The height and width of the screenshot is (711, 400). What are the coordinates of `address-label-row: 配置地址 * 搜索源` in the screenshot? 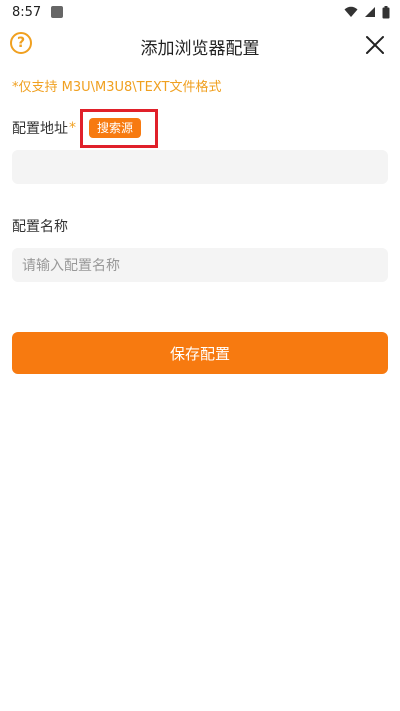 It's located at (200, 128).